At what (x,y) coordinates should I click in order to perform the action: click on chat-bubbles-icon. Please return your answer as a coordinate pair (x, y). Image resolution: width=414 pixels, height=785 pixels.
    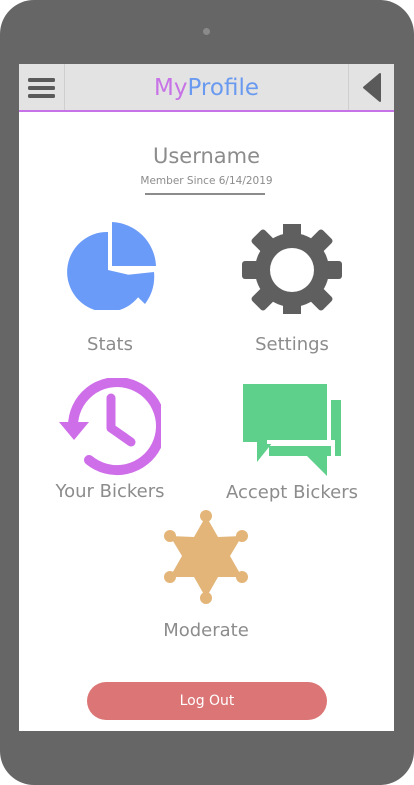
    Looking at the image, I should click on (292, 430).